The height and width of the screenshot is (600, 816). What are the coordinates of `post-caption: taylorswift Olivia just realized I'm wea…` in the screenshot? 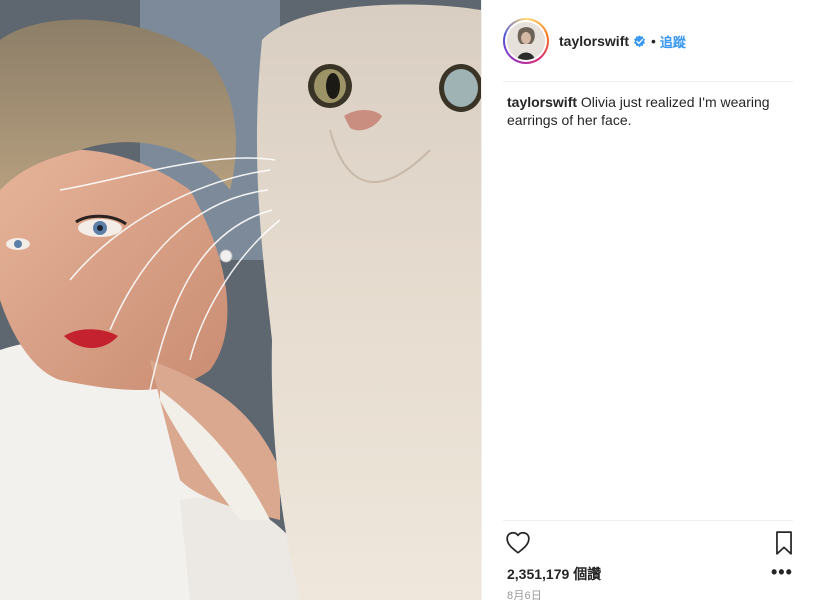 It's located at (649, 111).